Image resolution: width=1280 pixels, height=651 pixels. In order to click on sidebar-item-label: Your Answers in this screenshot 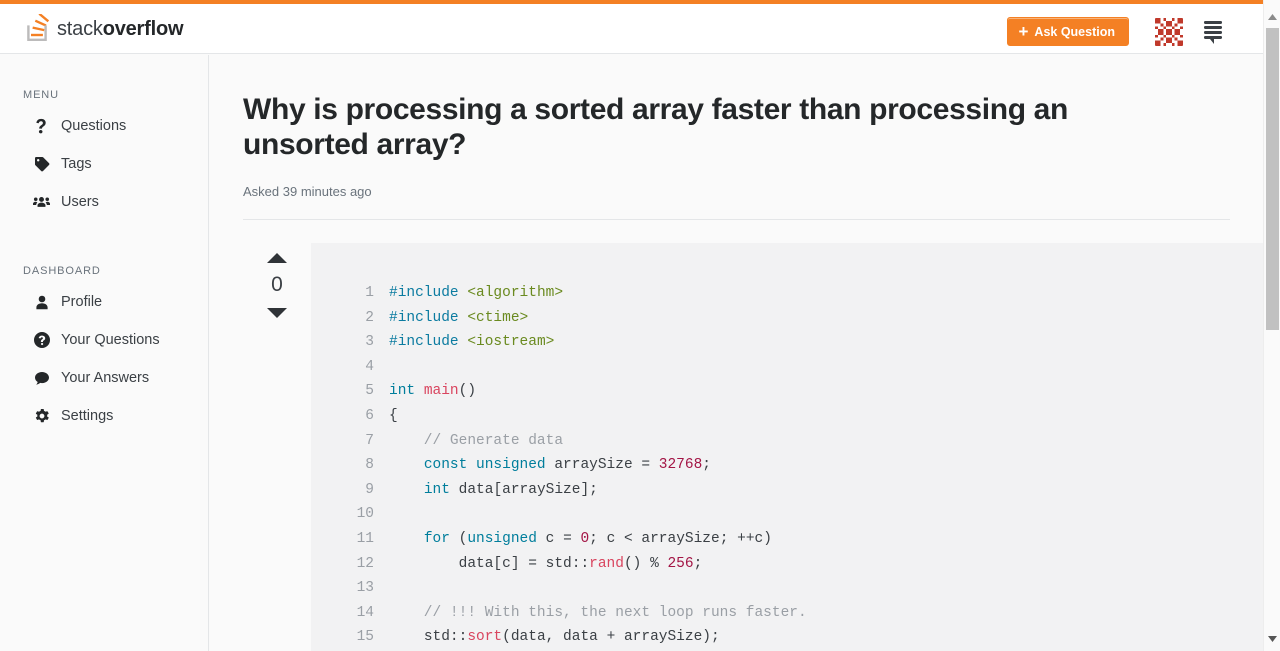, I will do `click(105, 378)`.